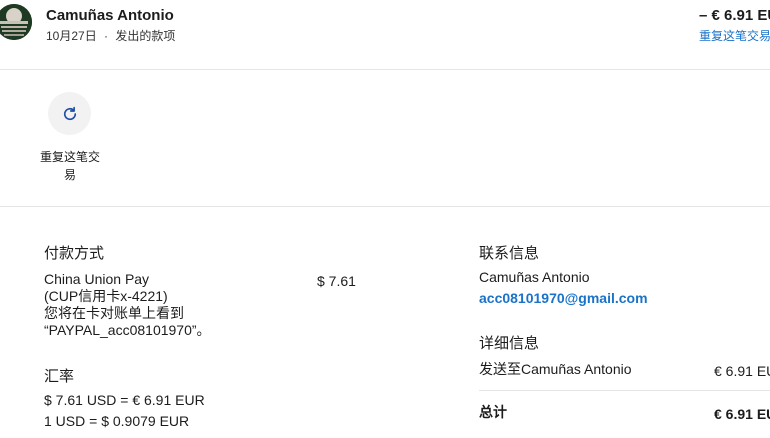 Image resolution: width=770 pixels, height=438 pixels. Describe the element at coordinates (70, 166) in the screenshot. I see `repeat-transaction-label: 重复这笔交易` at that location.